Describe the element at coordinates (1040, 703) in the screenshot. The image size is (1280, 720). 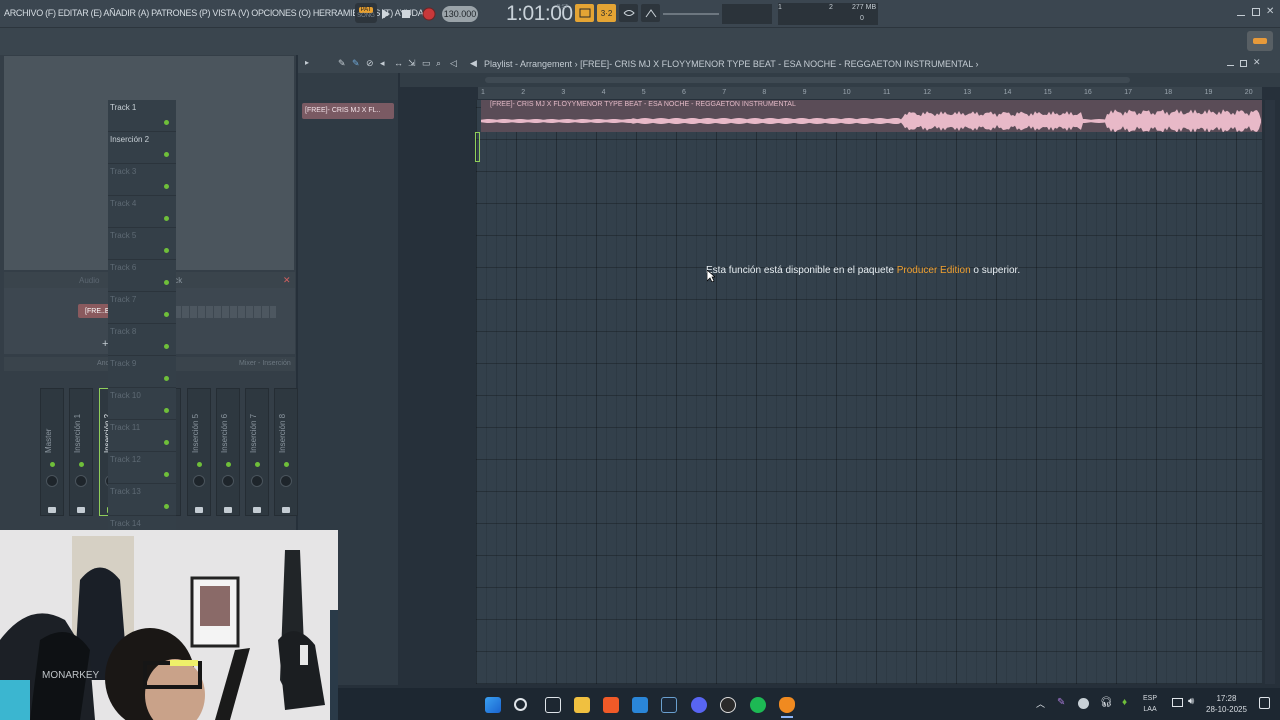
I see `tray-chevron-icon: ︿` at that location.